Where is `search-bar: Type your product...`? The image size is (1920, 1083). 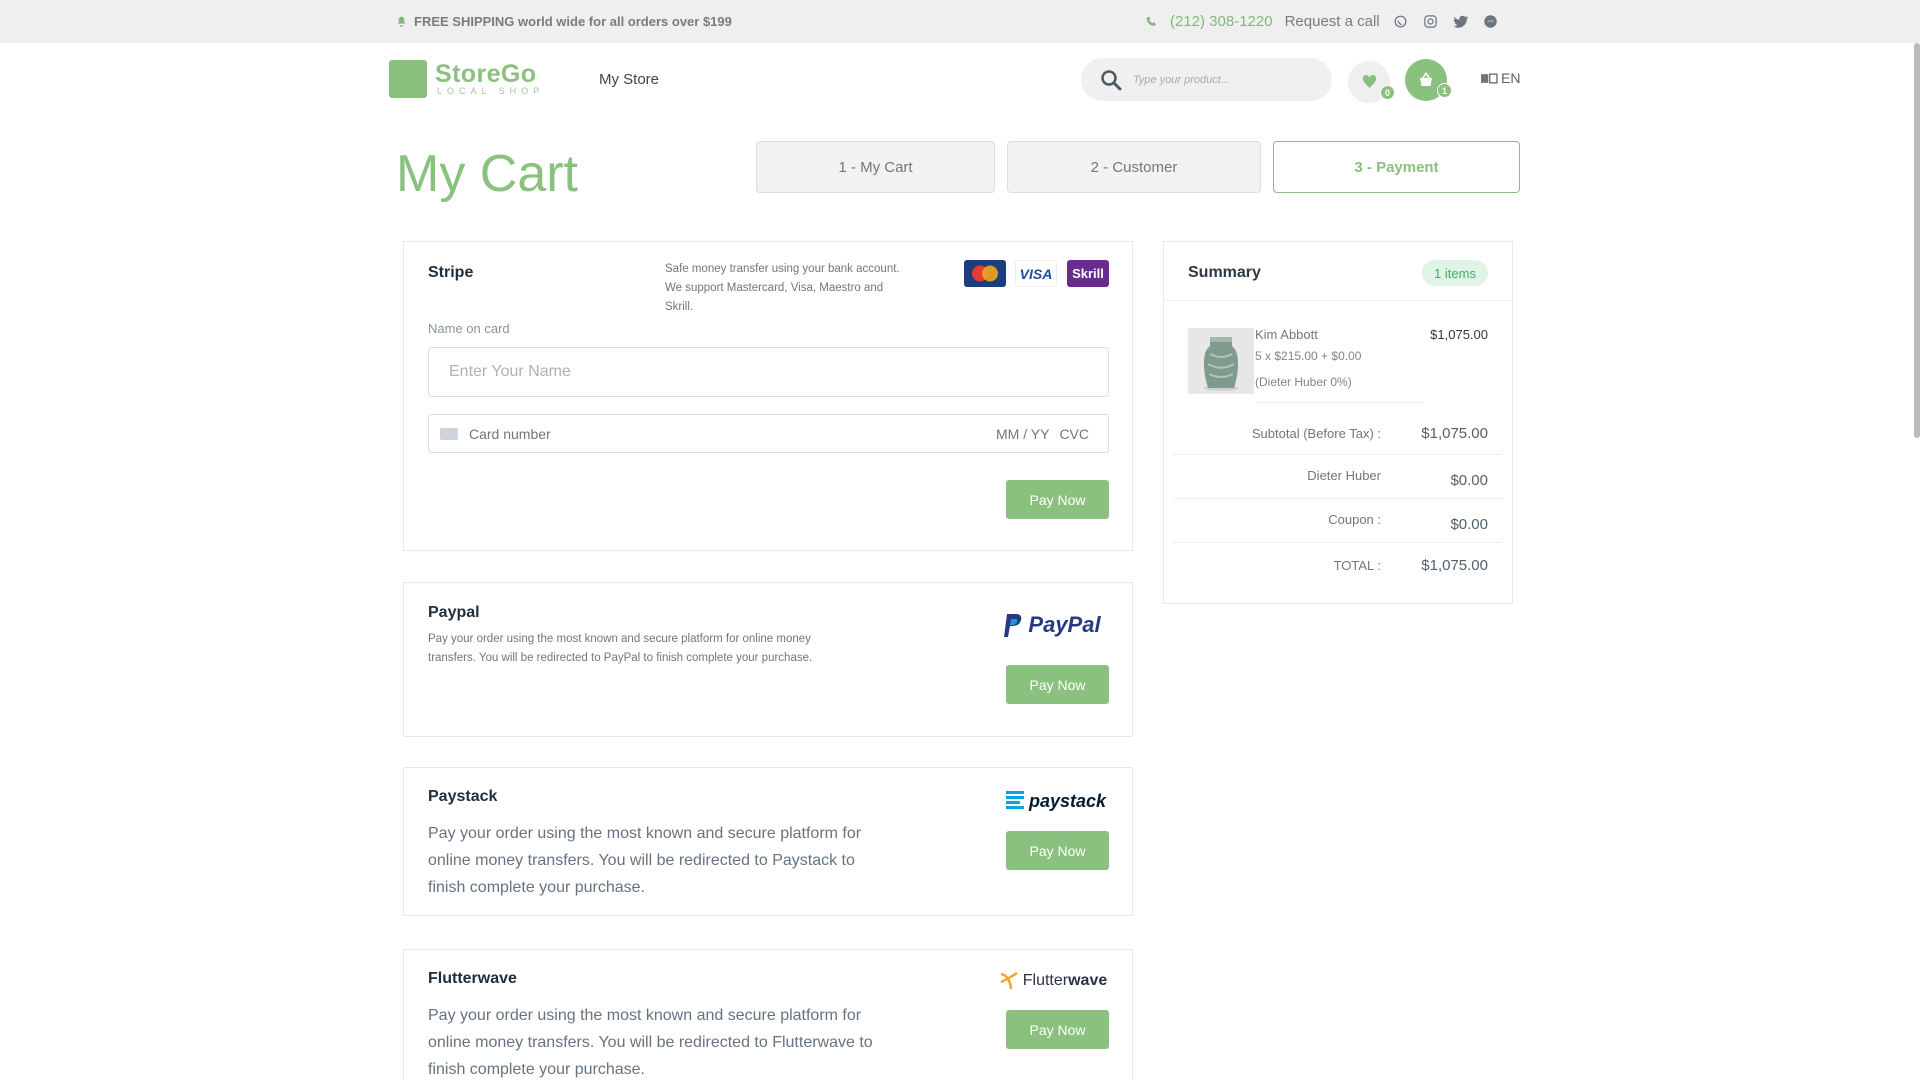
search-bar: Type your product... is located at coordinates (1206, 79).